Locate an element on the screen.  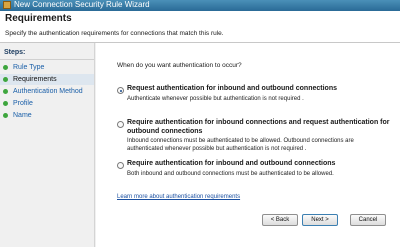
sidebar-item-label: Profile is located at coordinates (23, 103).